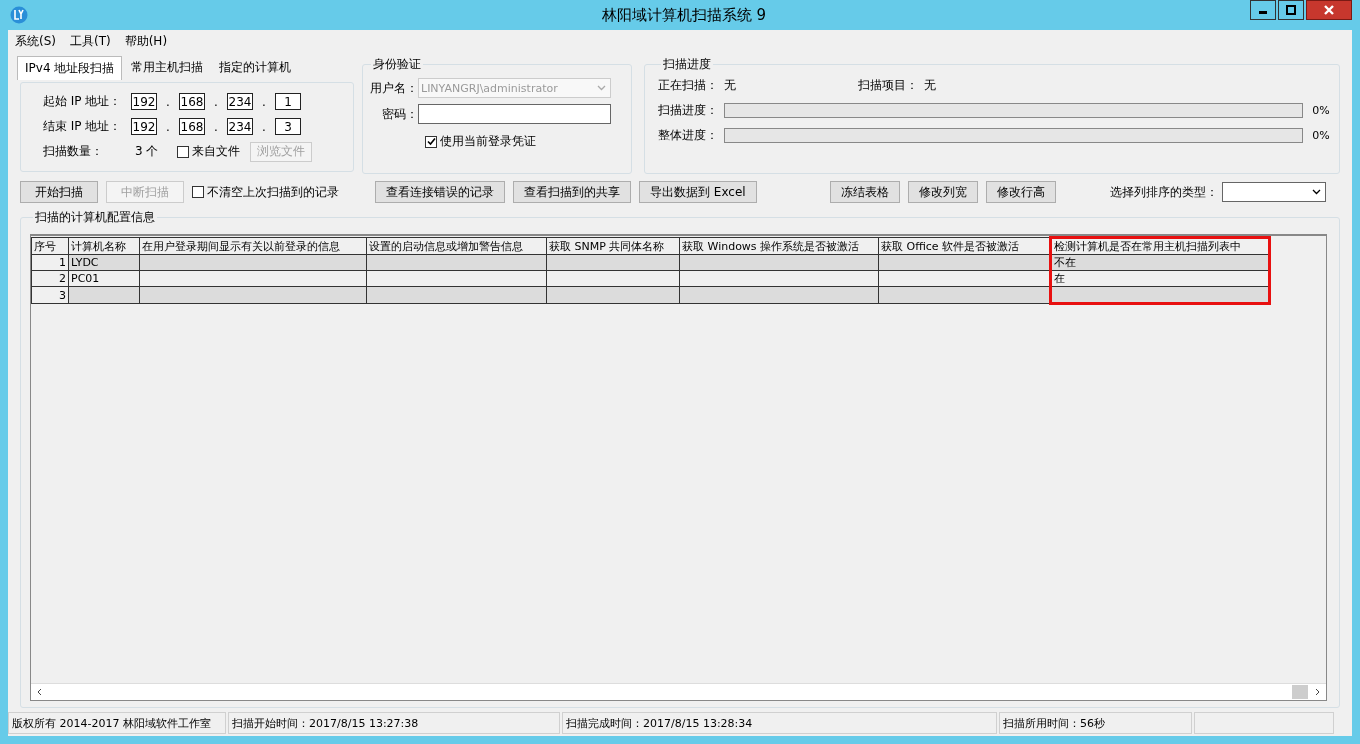 The image size is (1360, 744). What do you see at coordinates (35, 41) in the screenshot?
I see `menu-item: 系统(S)` at bounding box center [35, 41].